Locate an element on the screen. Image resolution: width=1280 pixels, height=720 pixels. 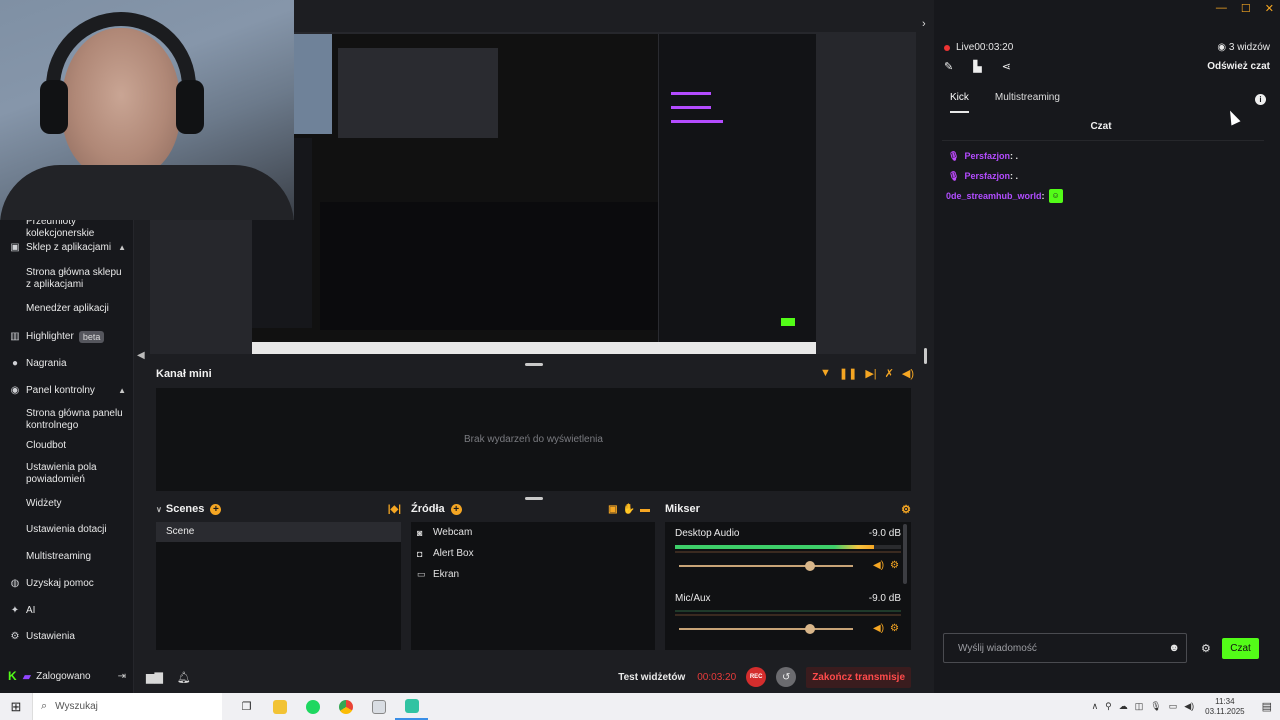
chat-message-input: ☻ is located at coordinates (1065, 648).